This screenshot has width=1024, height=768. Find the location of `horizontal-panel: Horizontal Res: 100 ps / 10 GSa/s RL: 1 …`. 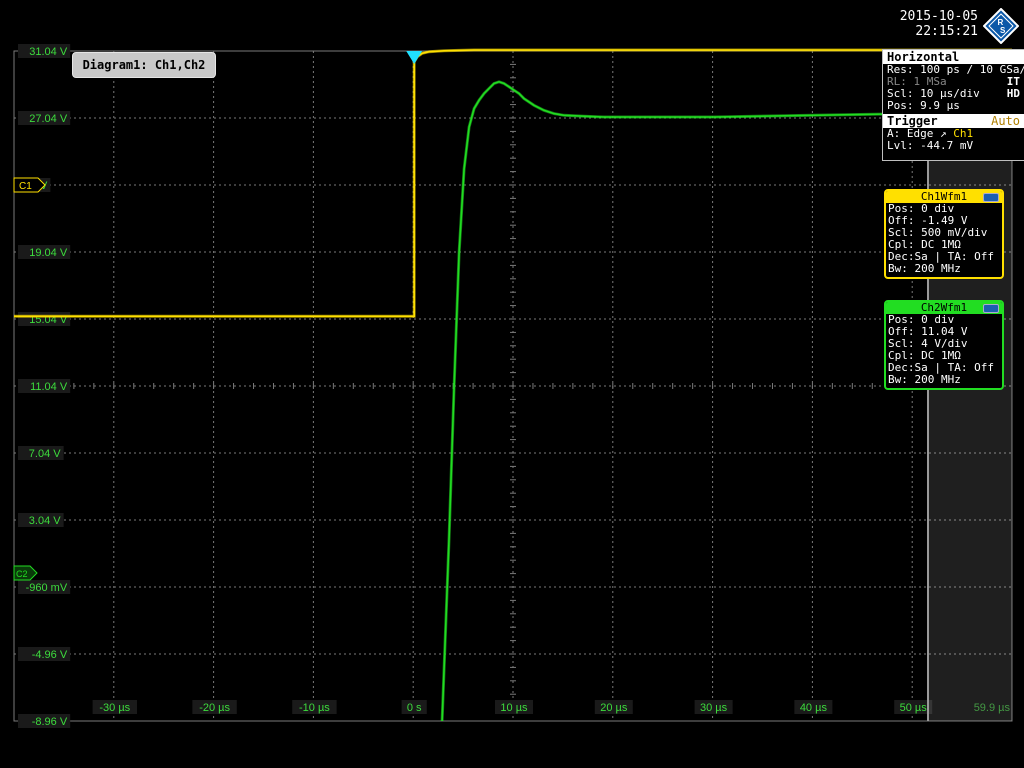

horizontal-panel: Horizontal Res: 100 ps / 10 GSa/s RL: 1 … is located at coordinates (953, 105).